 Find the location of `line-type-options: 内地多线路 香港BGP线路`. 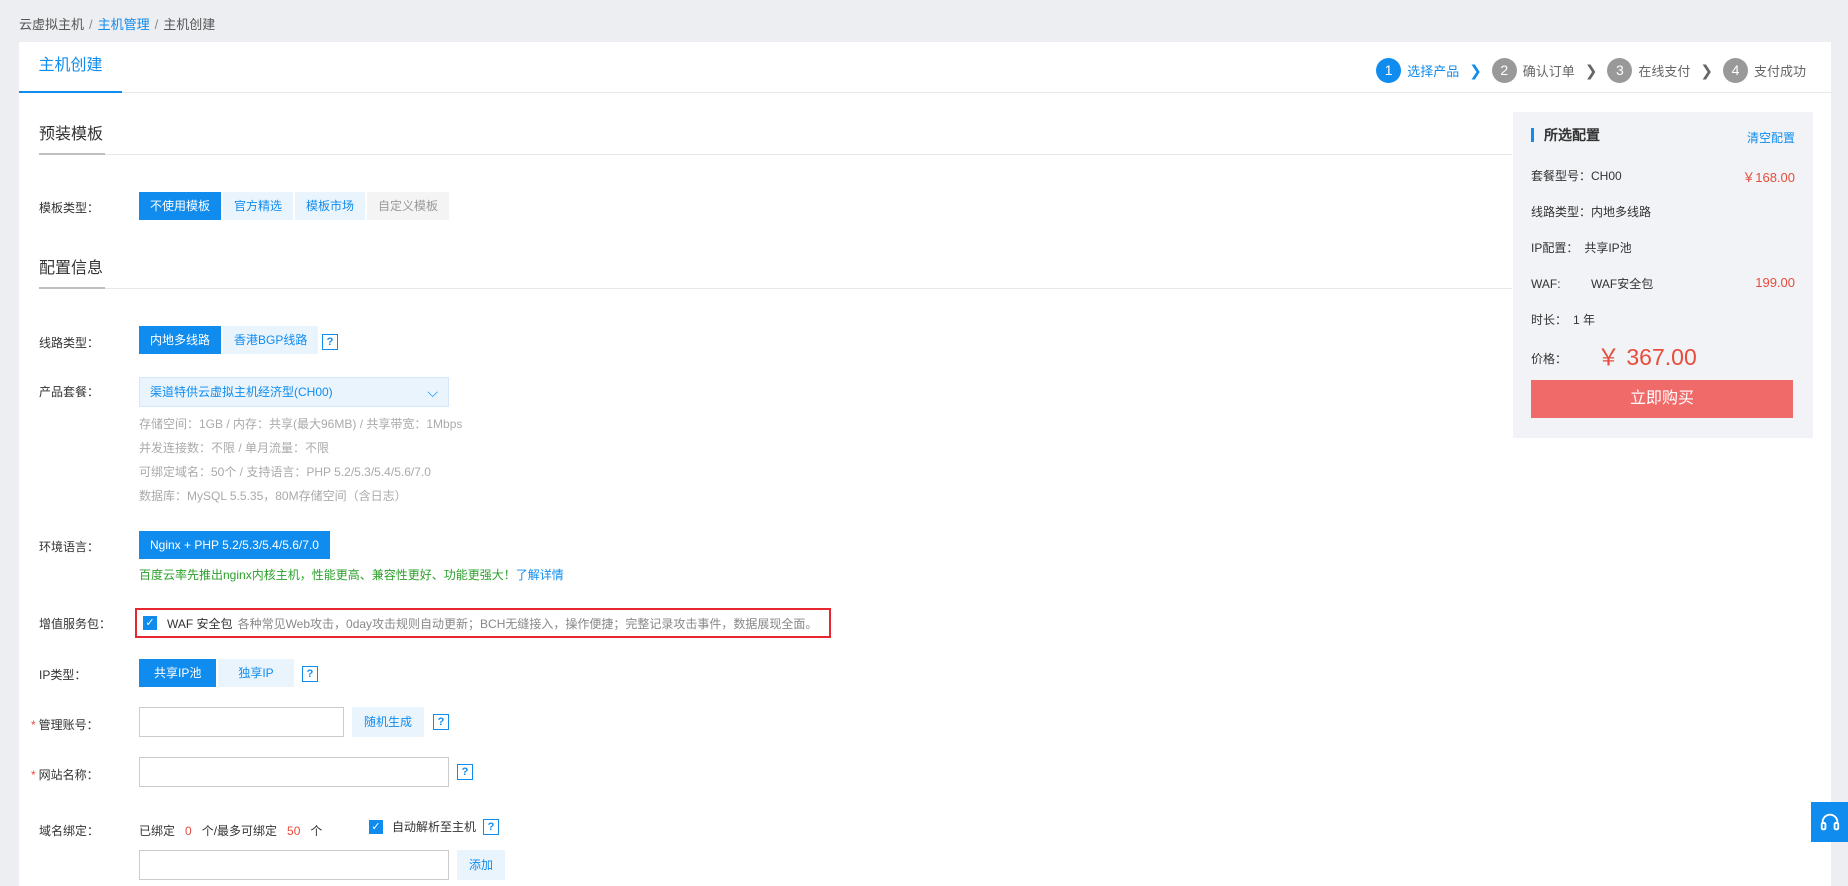

line-type-options: 内地多线路 香港BGP线路 is located at coordinates (229, 340).